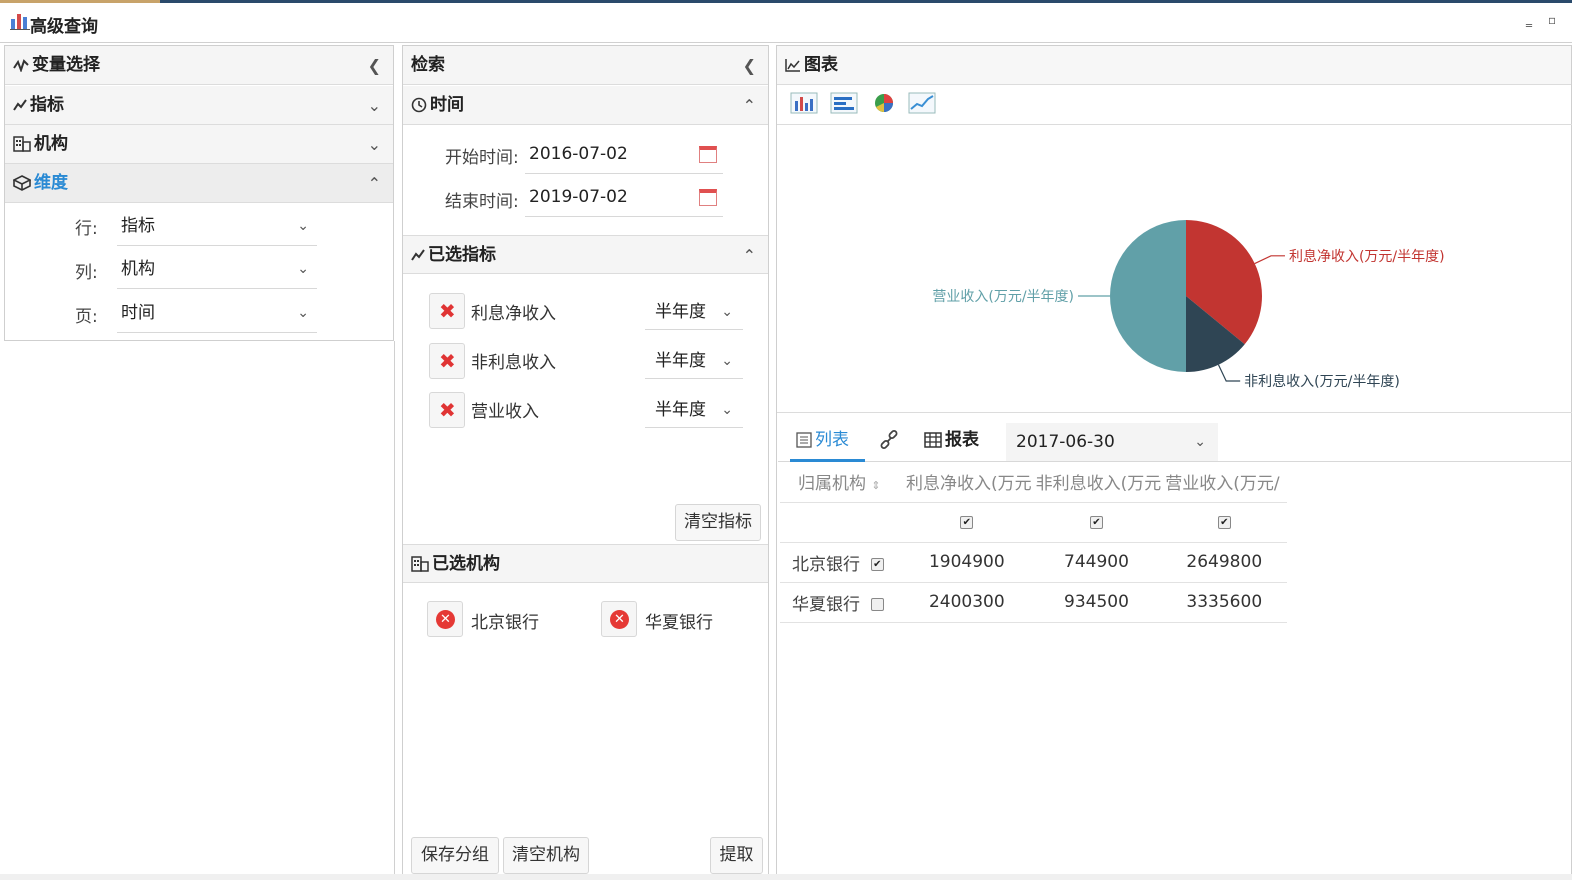  I want to click on end-time-input: 2019-07-02, so click(624, 197).